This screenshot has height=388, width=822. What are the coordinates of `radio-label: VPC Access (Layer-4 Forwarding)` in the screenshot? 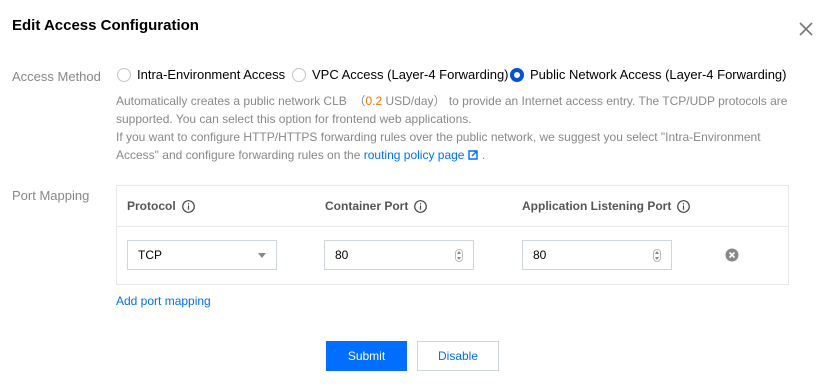 It's located at (410, 74).